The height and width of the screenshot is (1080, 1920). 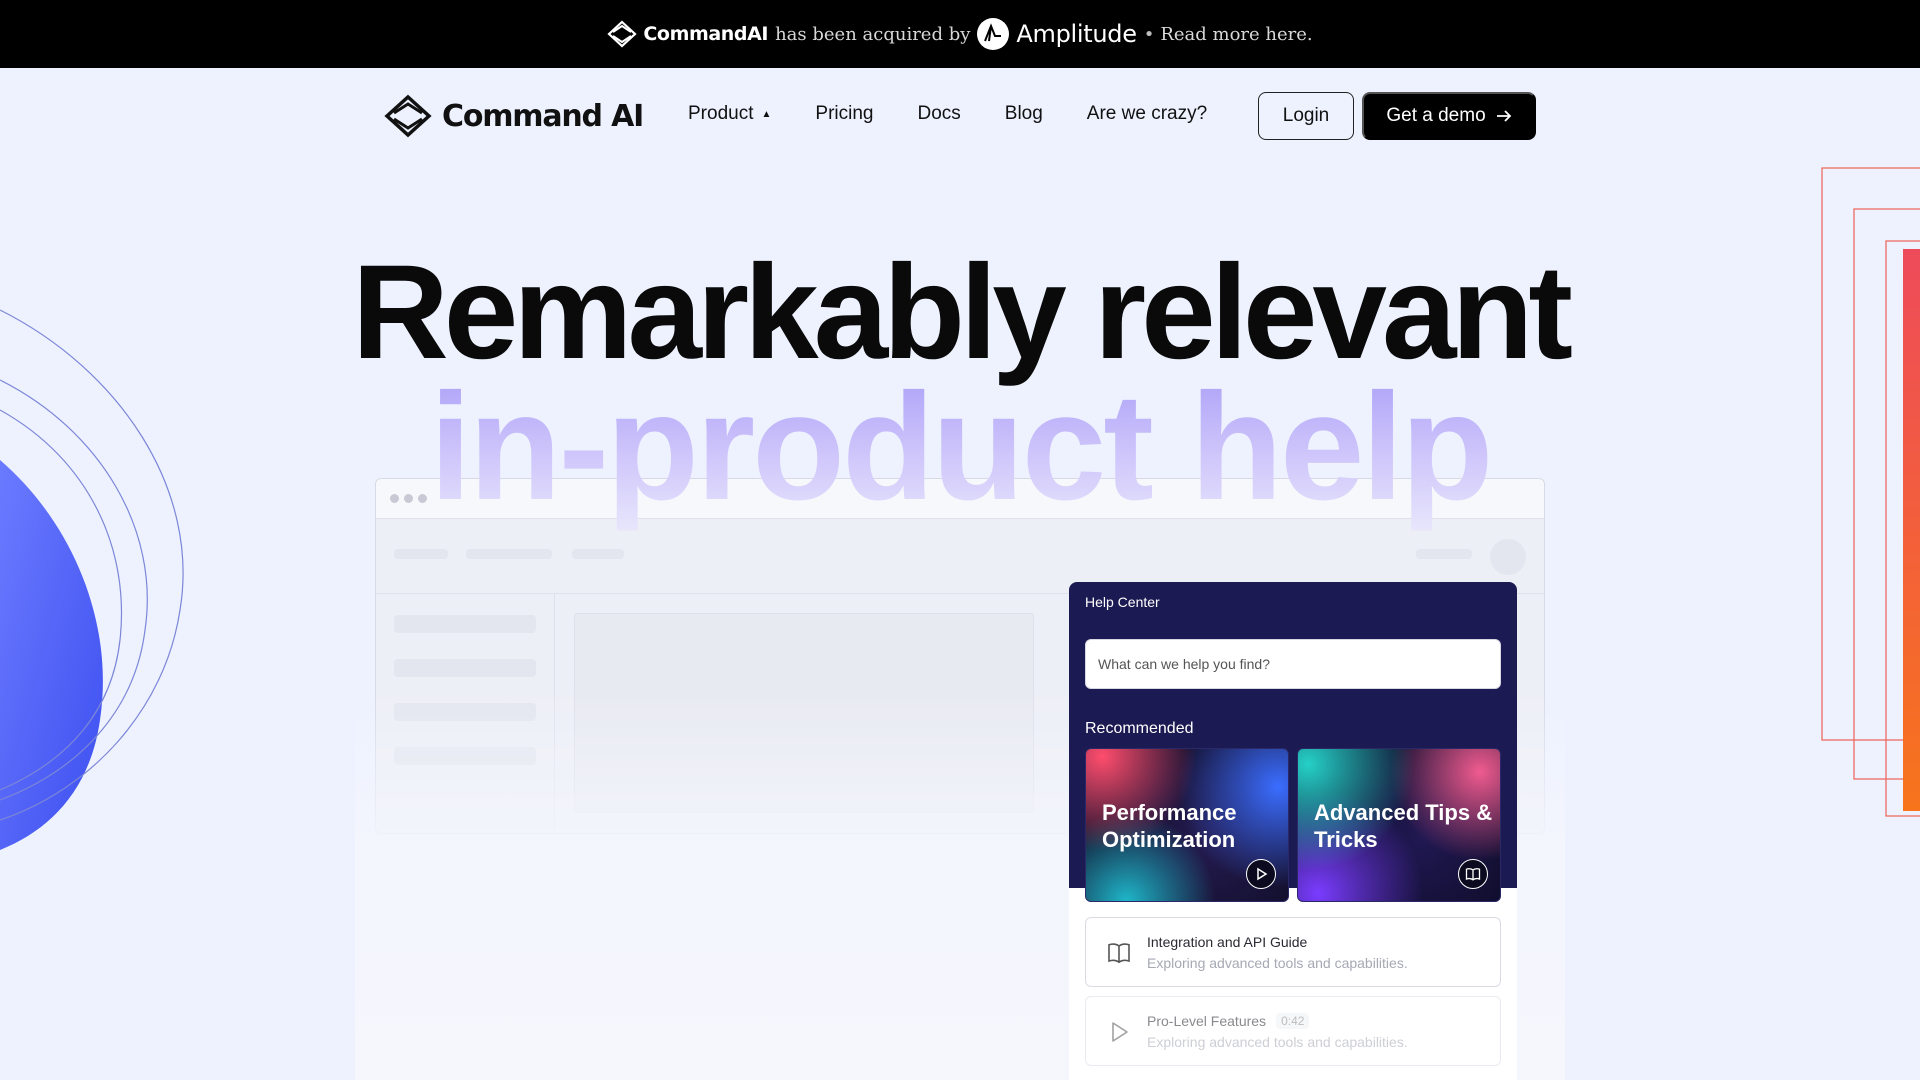 I want to click on help-search-input, so click(x=1293, y=664).